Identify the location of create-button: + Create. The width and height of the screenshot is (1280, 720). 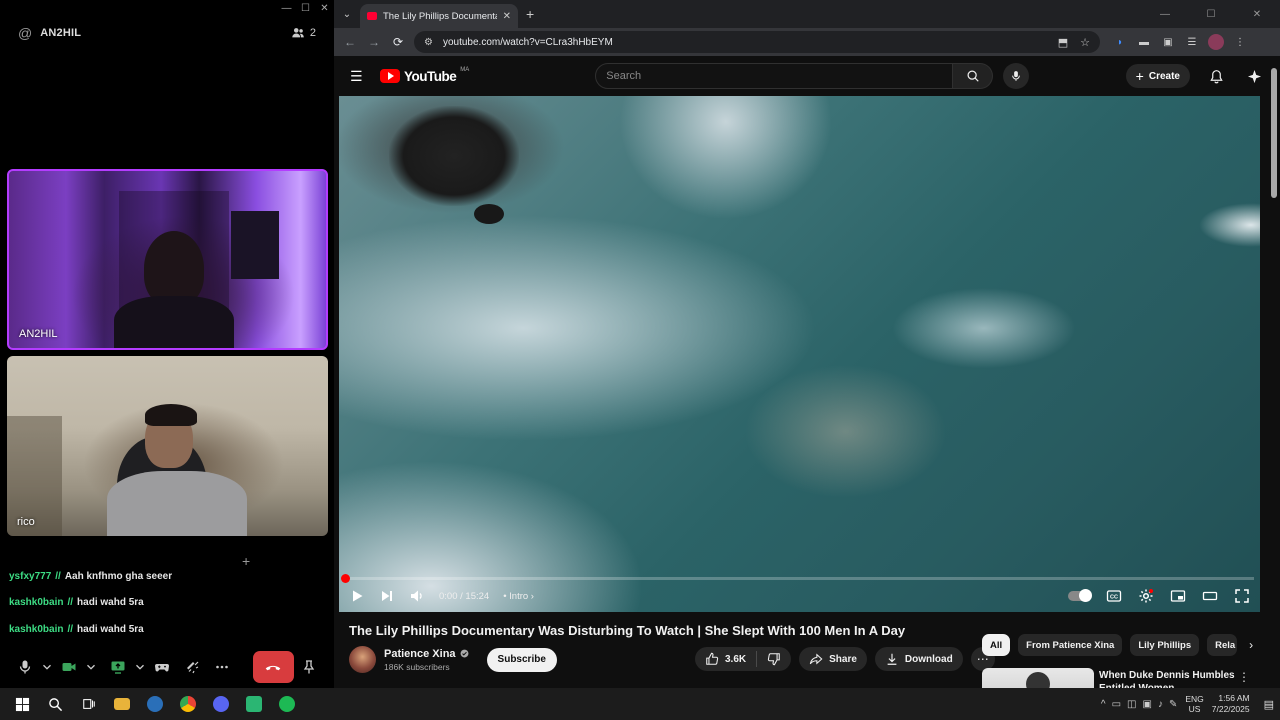
(1157, 76).